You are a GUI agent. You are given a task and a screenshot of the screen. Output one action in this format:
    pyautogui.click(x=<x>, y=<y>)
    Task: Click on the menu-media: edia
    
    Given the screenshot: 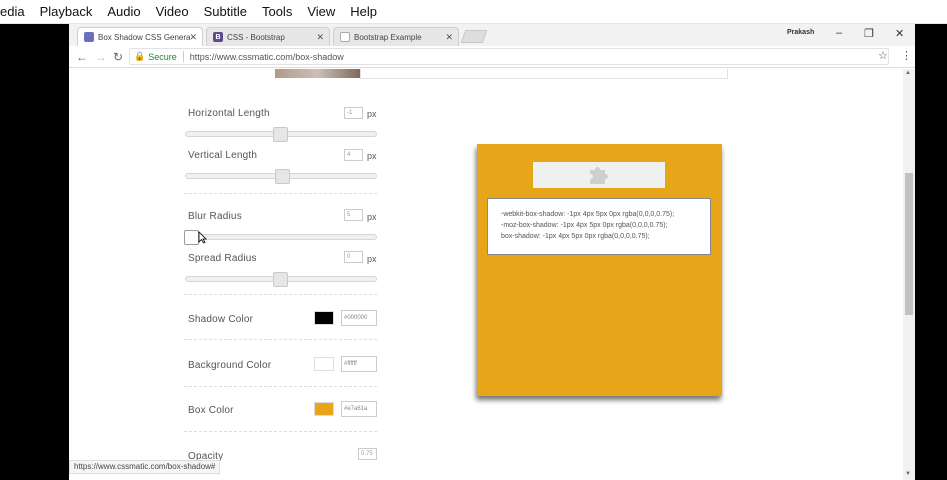 What is the action you would take?
    pyautogui.click(x=12, y=11)
    